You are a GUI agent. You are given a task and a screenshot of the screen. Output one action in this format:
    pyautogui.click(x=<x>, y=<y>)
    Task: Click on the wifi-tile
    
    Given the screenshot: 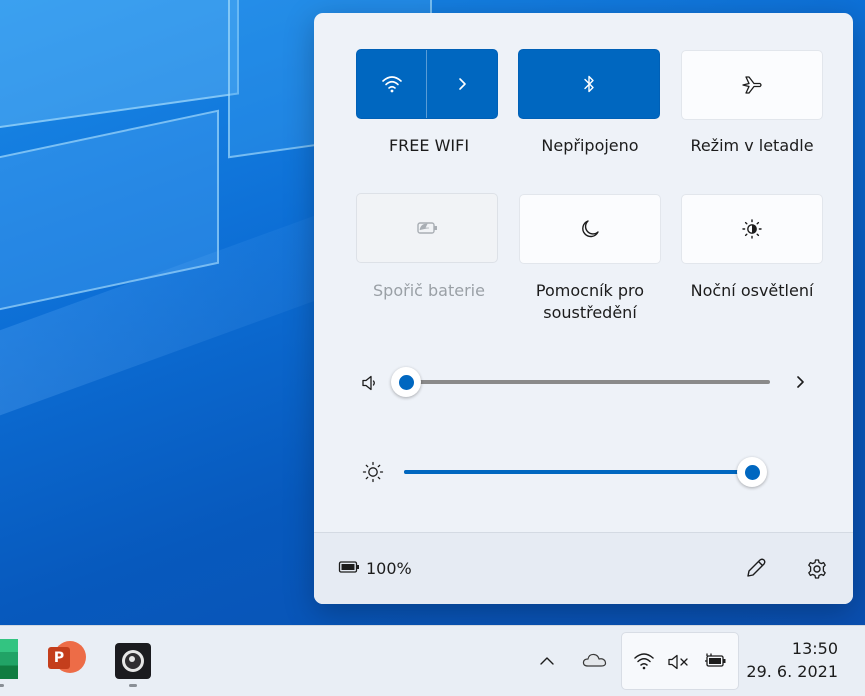 What is the action you would take?
    pyautogui.click(x=427, y=84)
    